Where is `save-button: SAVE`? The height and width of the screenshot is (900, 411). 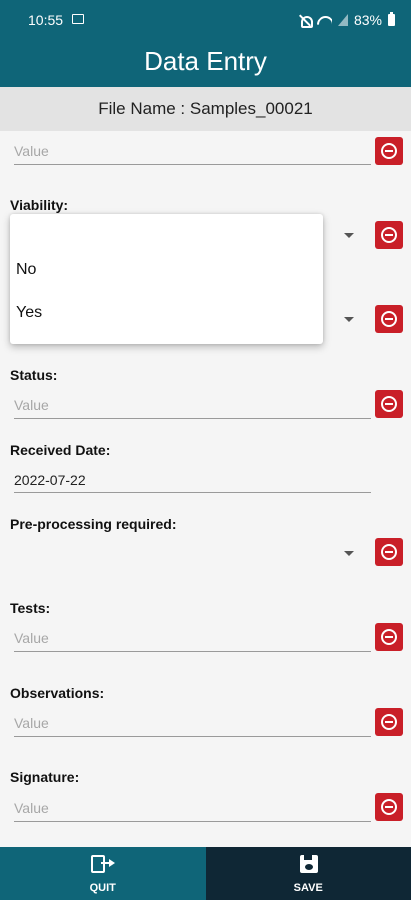 save-button: SAVE is located at coordinates (308, 873).